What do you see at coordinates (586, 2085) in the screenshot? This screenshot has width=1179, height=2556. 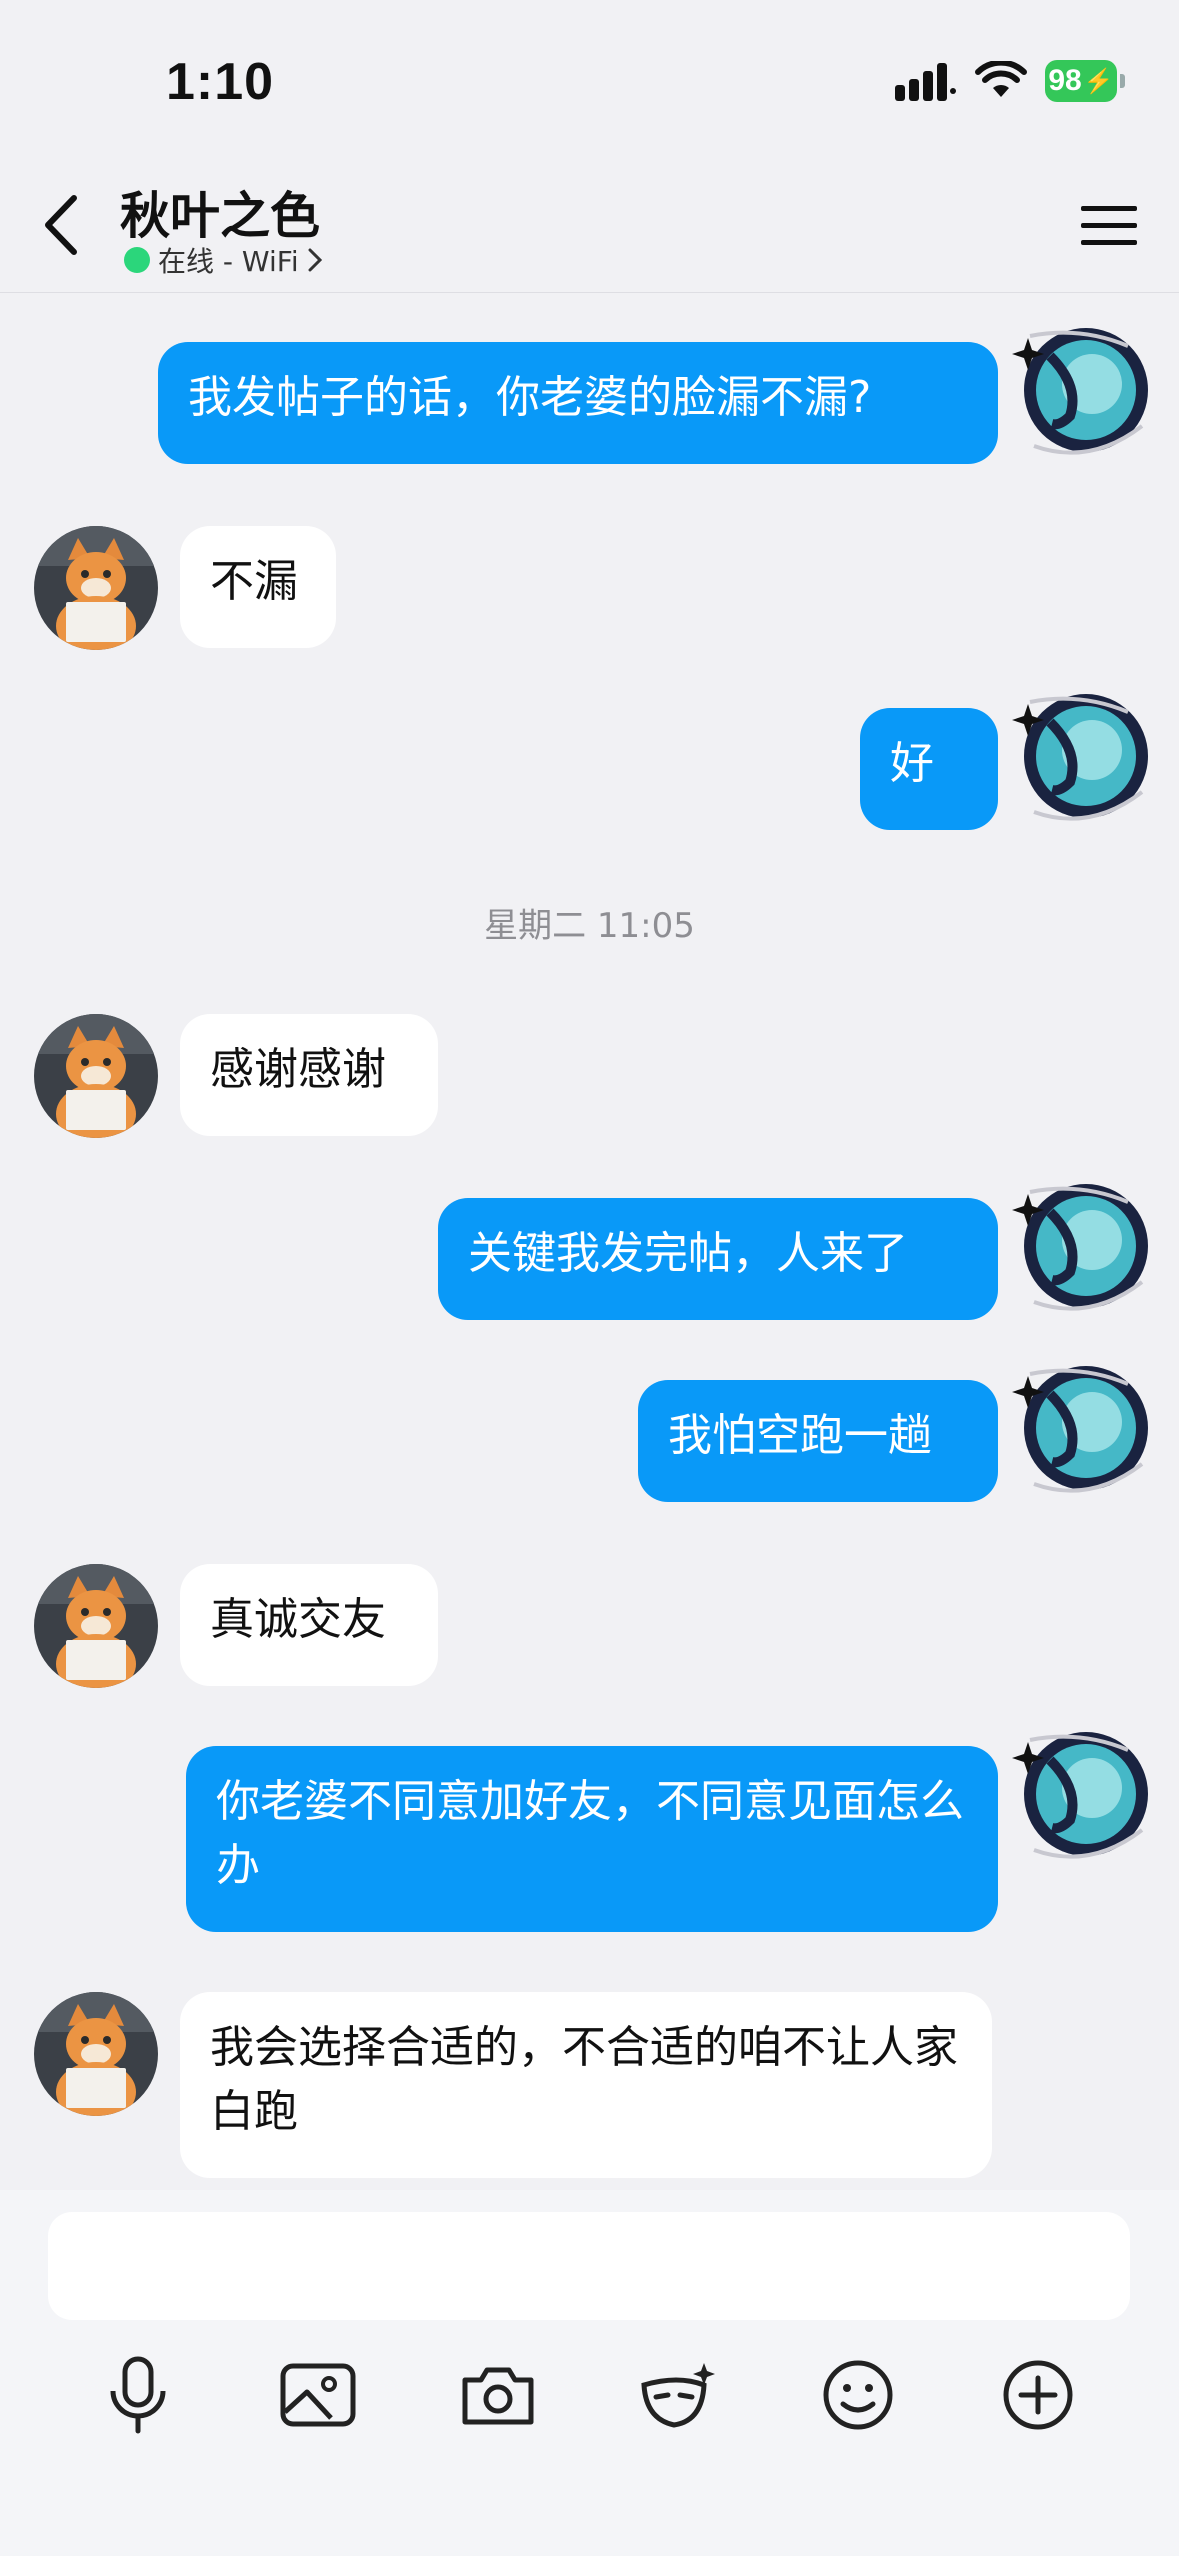 I see `incoming-message-bubble: 我会选择合适的，不合适的咱不让人家白跑` at bounding box center [586, 2085].